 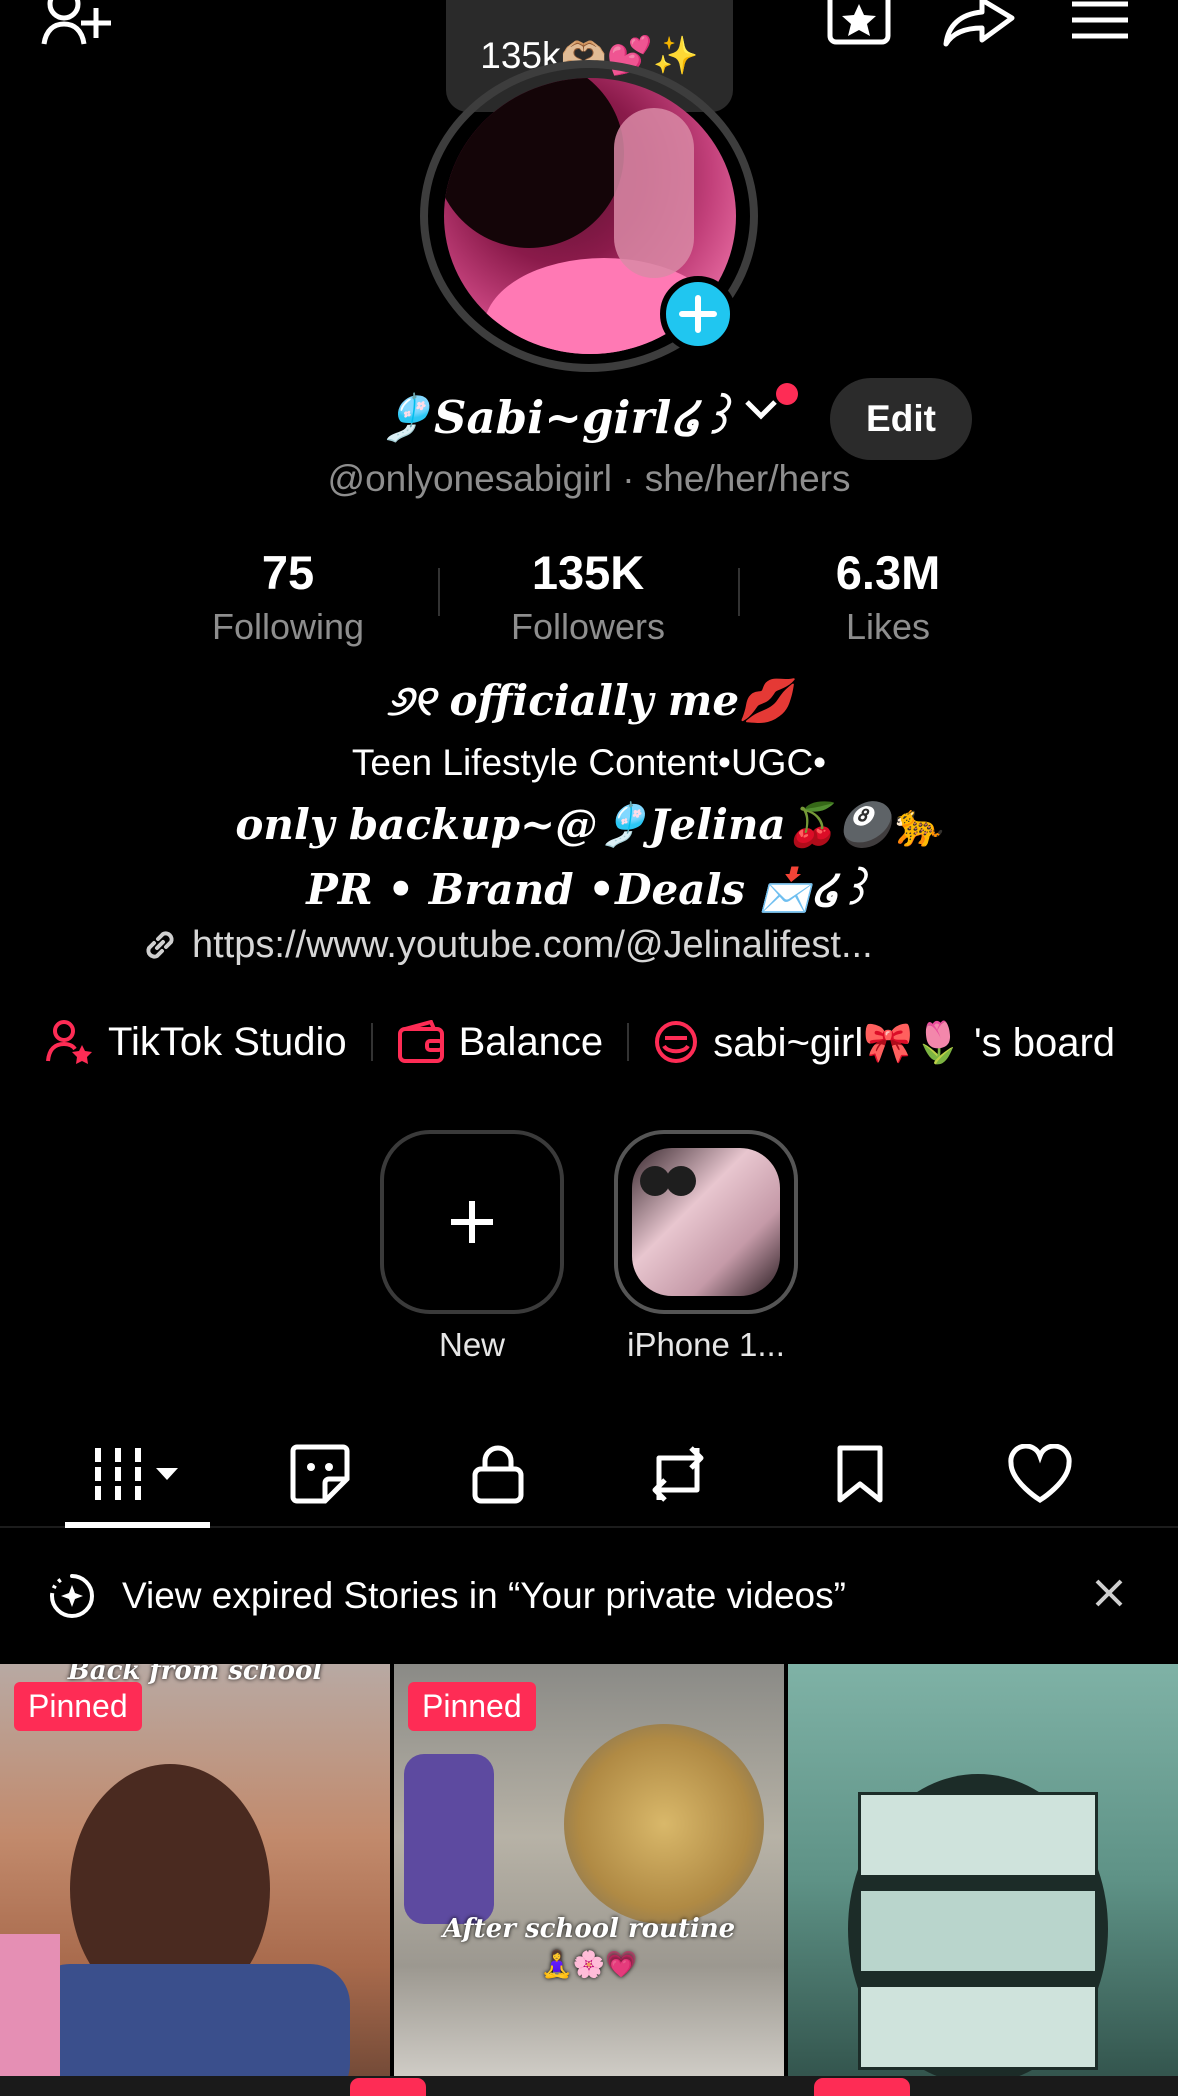 What do you see at coordinates (983, 1880) in the screenshot?
I see `video-thumbnail` at bounding box center [983, 1880].